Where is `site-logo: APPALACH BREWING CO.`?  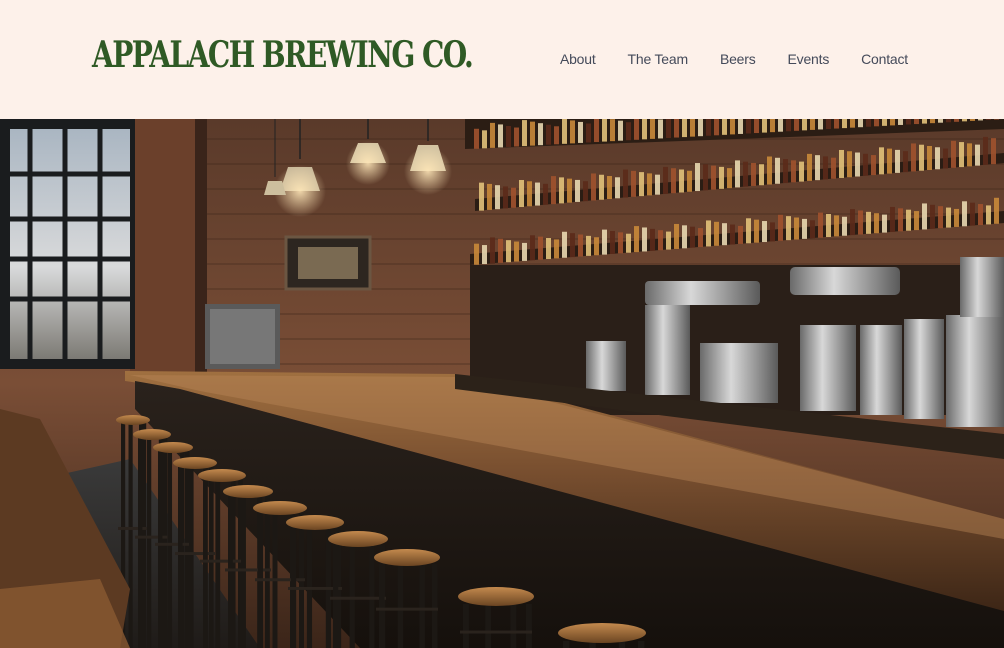
site-logo: APPALACH BREWING CO. is located at coordinates (283, 55).